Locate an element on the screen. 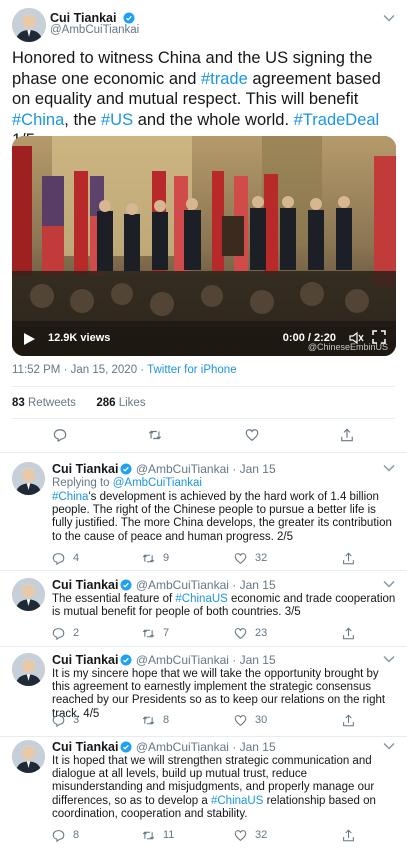  reply-header: Cui Tiankai @AmbCuiTiankai · Jan 15 is located at coordinates (164, 747).